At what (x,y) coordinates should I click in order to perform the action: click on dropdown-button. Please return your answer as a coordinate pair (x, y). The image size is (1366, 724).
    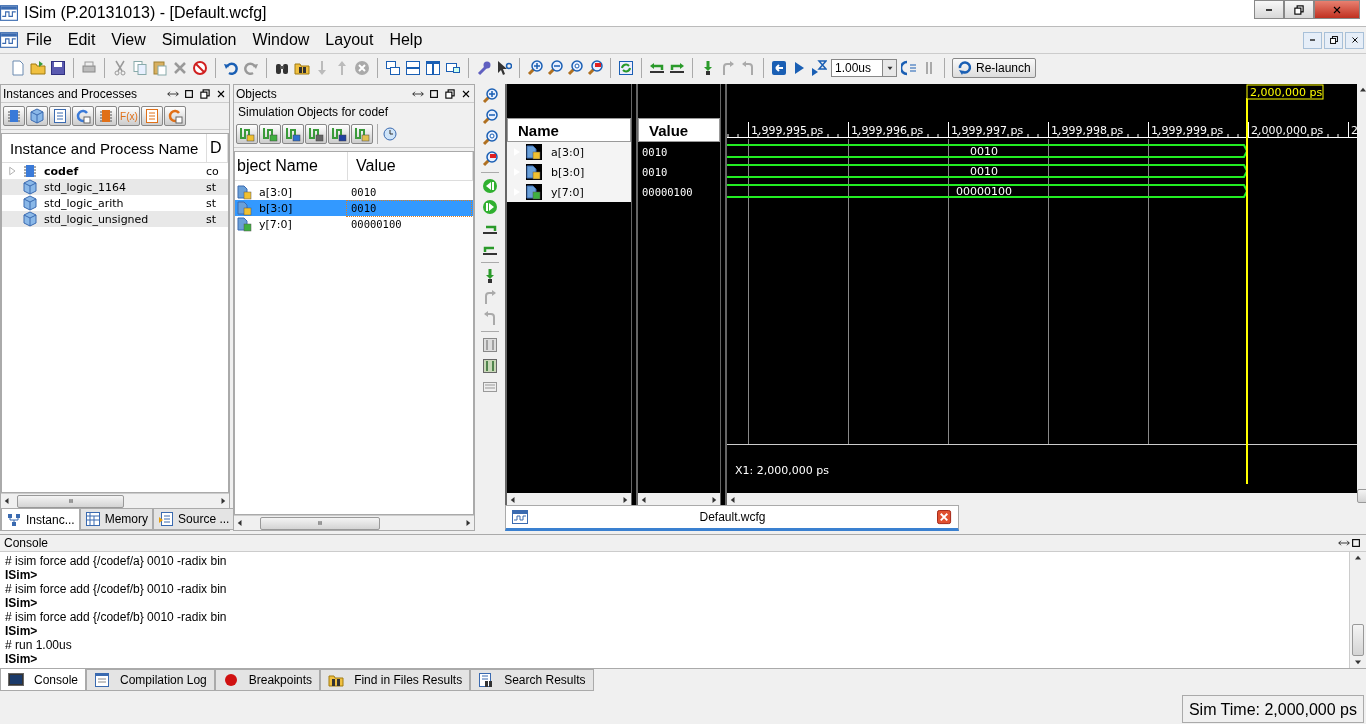
    Looking at the image, I should click on (890, 68).